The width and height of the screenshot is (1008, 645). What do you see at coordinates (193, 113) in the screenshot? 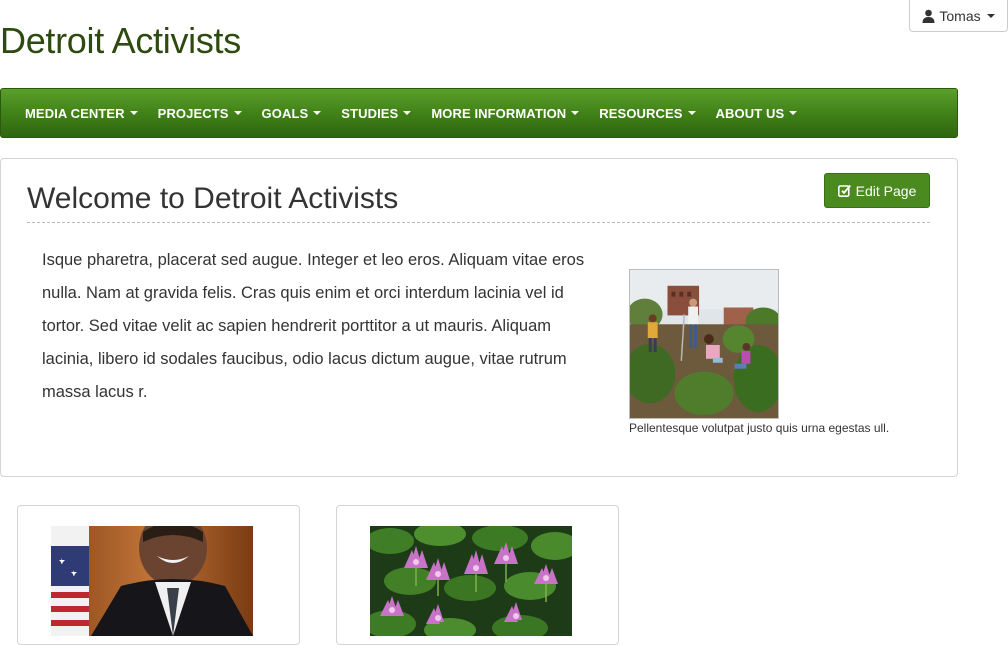
I see `nav-item-label: PROJECTS` at bounding box center [193, 113].